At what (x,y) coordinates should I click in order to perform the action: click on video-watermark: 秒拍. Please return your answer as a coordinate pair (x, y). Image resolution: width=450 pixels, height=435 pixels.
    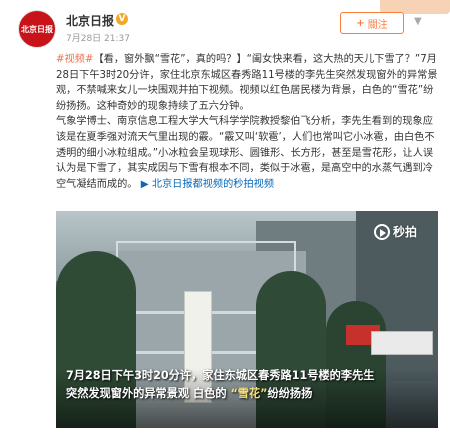
    Looking at the image, I should click on (395, 231).